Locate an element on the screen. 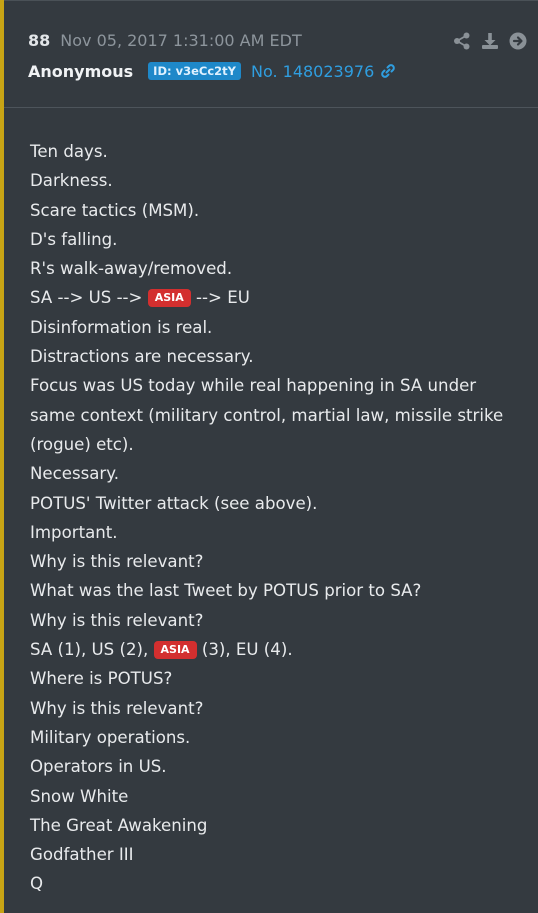 Image resolution: width=538 pixels, height=913 pixels. post-body-line: R's walk-away/removed. is located at coordinates (131, 269).